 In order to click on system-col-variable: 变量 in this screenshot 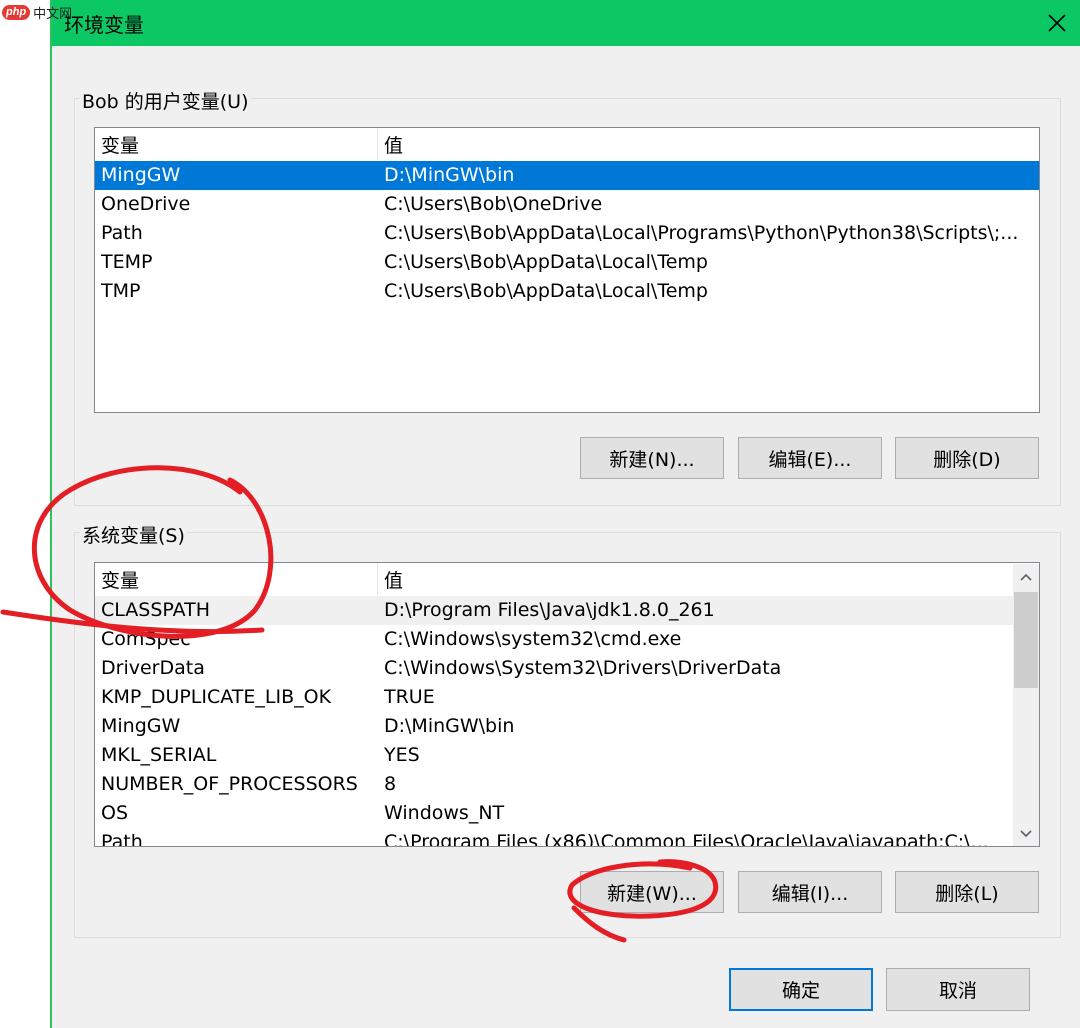, I will do `click(236, 579)`.